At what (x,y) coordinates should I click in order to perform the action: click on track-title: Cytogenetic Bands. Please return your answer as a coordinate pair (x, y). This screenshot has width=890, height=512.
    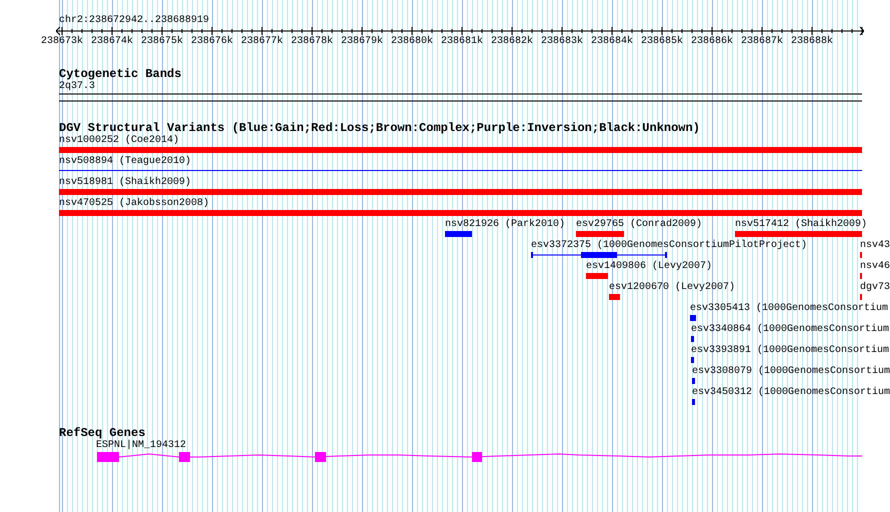
    Looking at the image, I should click on (120, 74).